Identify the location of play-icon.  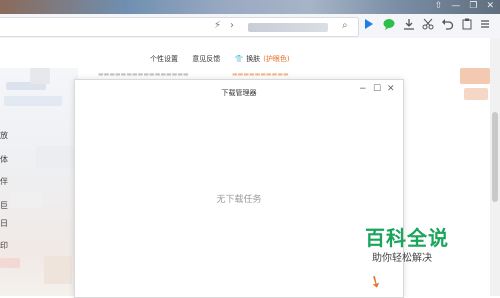
(369, 26).